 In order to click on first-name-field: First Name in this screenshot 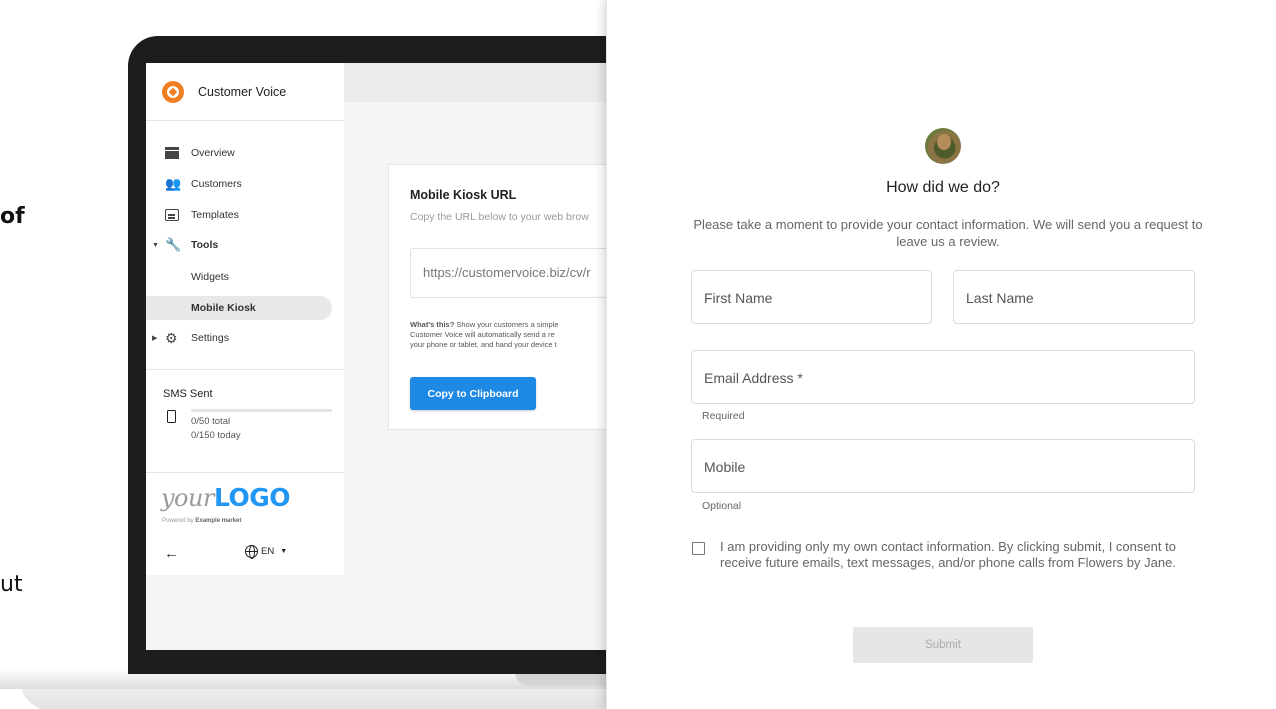, I will do `click(811, 297)`.